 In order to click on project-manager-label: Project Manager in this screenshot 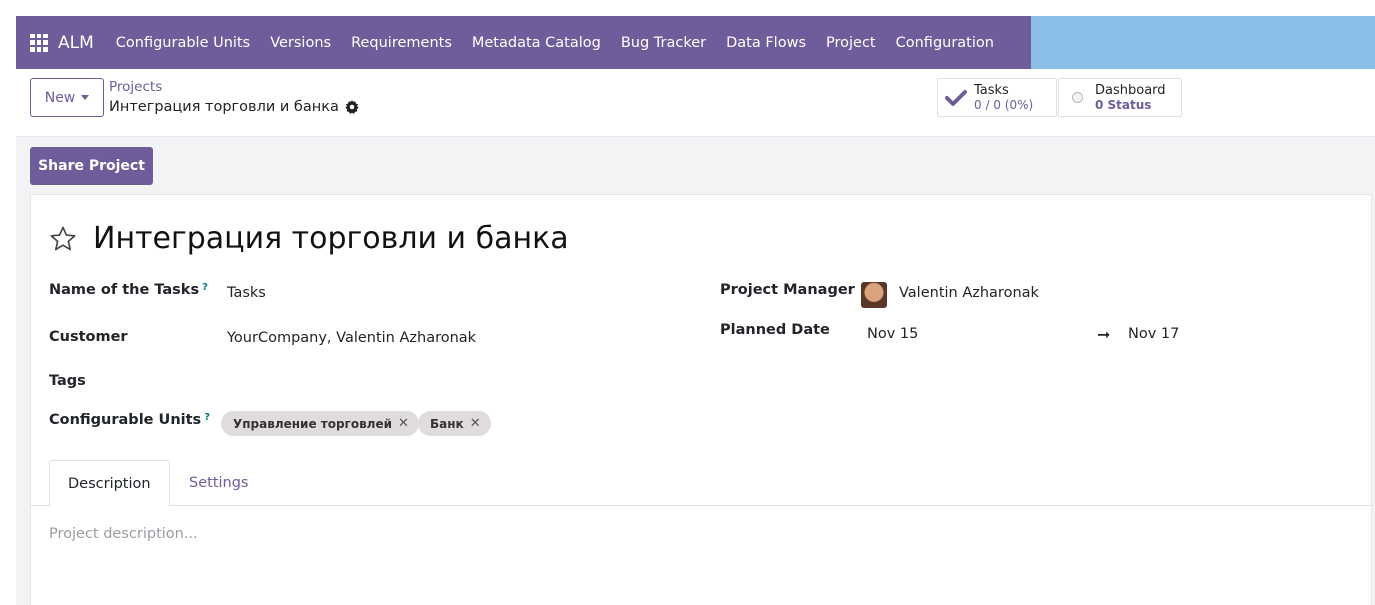, I will do `click(787, 290)`.